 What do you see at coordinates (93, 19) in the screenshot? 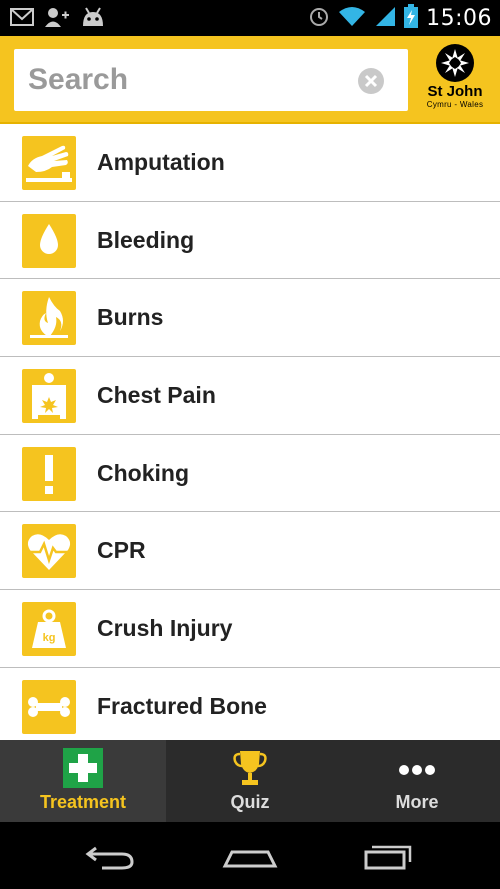
I see `android-icon` at bounding box center [93, 19].